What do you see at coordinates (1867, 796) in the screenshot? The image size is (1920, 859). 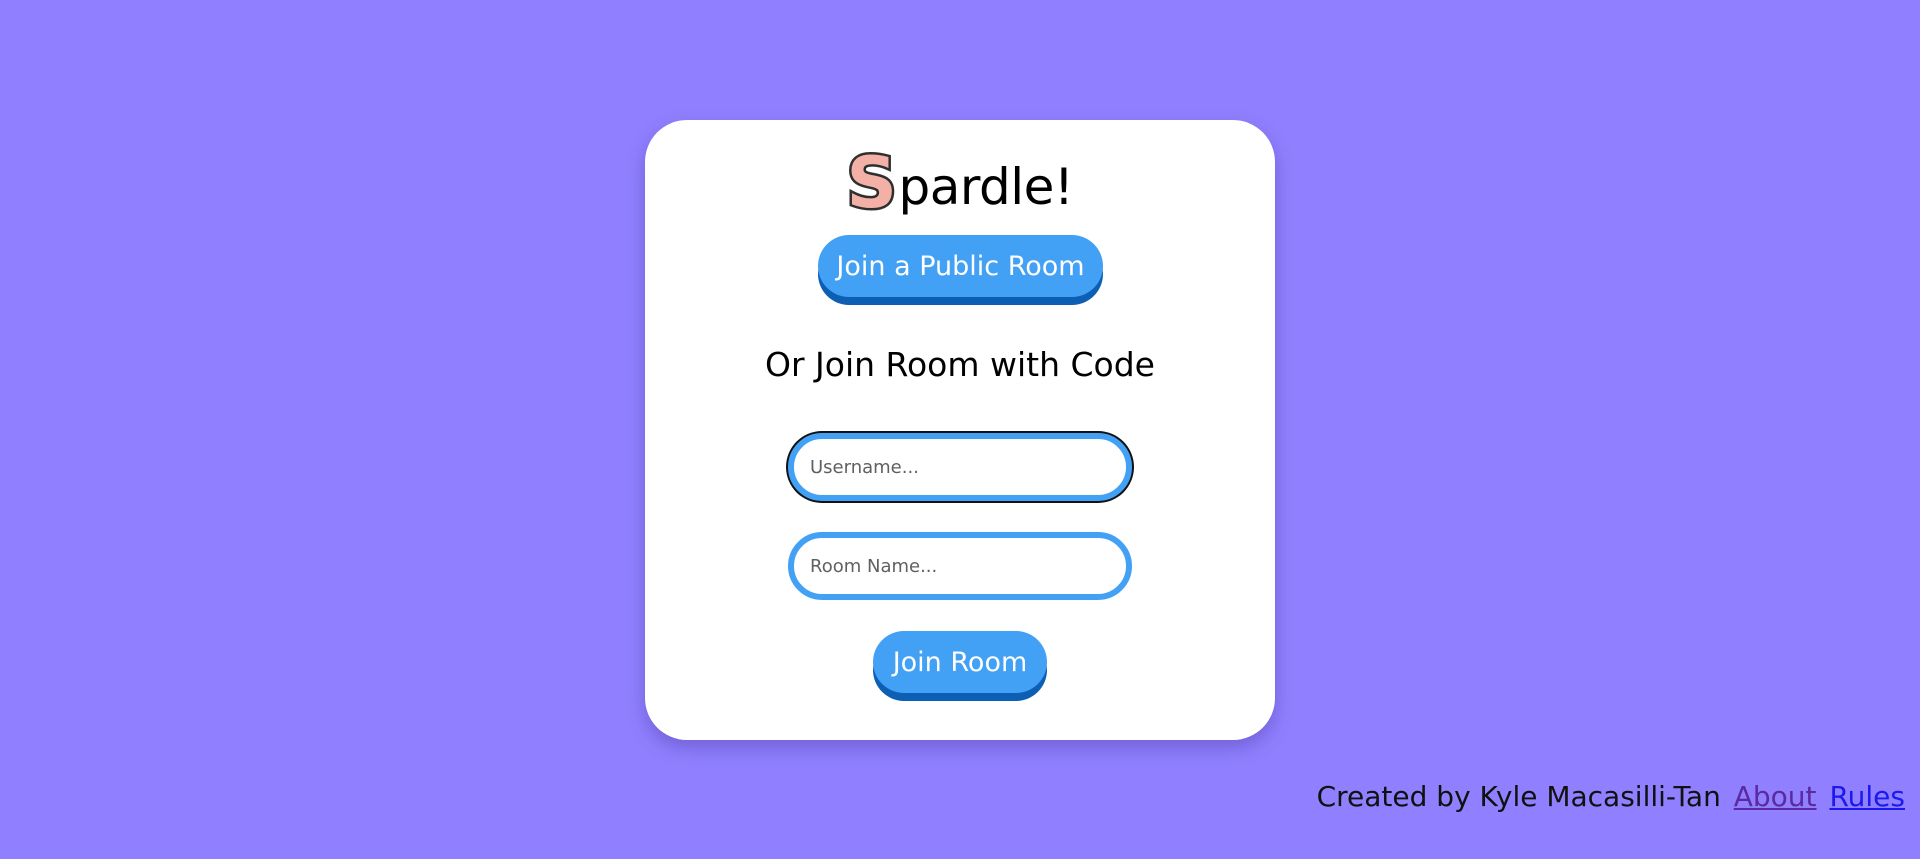 I see `rules-link: Rules` at bounding box center [1867, 796].